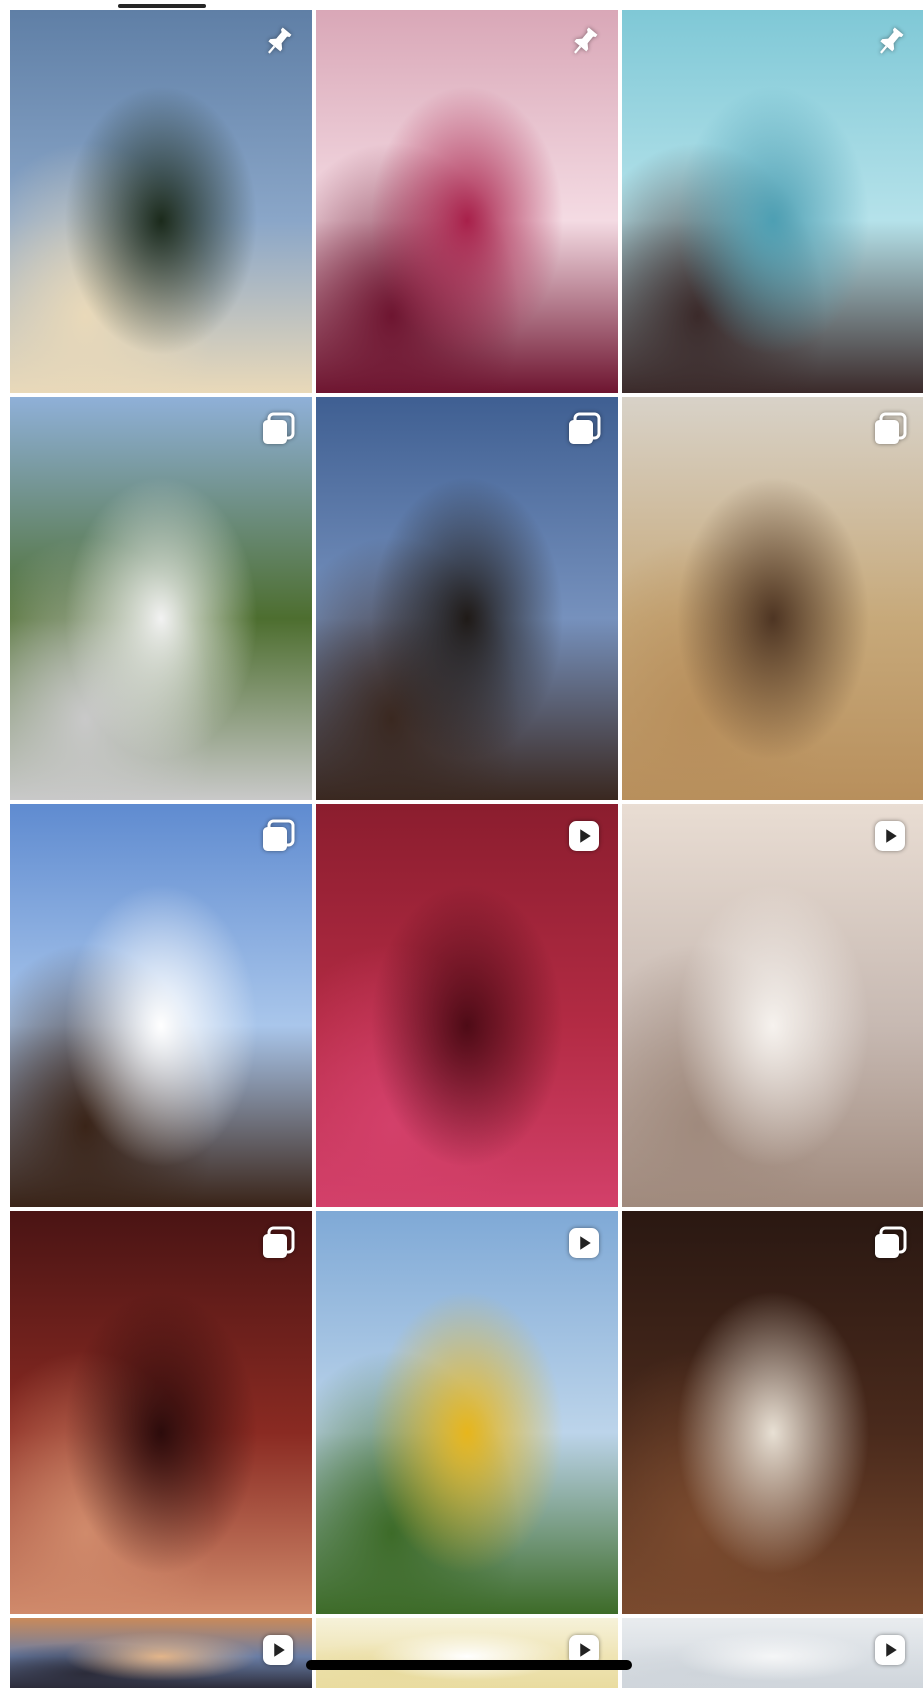  What do you see at coordinates (772, 1653) in the screenshot?
I see `post-tile-pale-sky` at bounding box center [772, 1653].